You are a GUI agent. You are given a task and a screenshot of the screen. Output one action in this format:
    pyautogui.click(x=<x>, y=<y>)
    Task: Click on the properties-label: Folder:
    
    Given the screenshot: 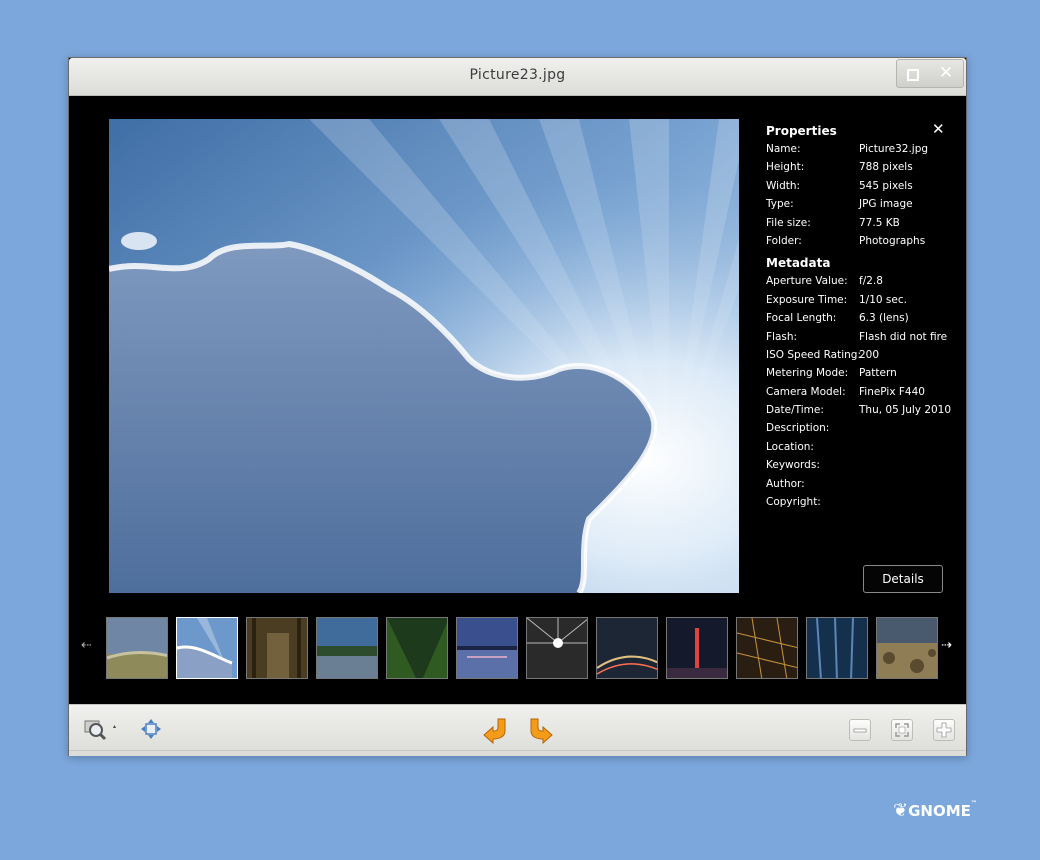 What is the action you would take?
    pyautogui.click(x=784, y=240)
    